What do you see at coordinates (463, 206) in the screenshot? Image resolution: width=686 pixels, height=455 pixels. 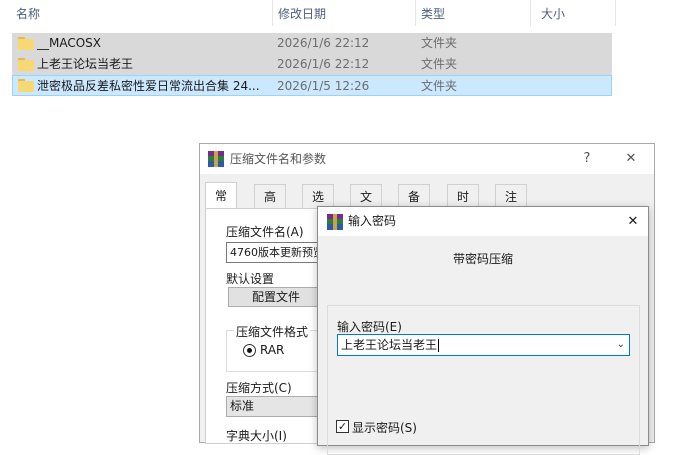 I see `tab-time: 时间` at bounding box center [463, 206].